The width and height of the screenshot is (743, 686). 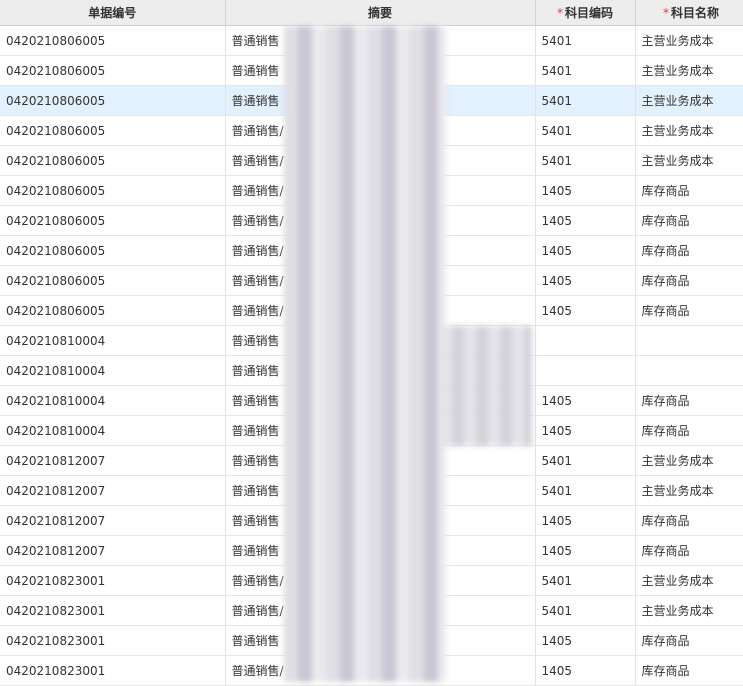 What do you see at coordinates (380, 13) in the screenshot?
I see `header-summary: 摘要` at bounding box center [380, 13].